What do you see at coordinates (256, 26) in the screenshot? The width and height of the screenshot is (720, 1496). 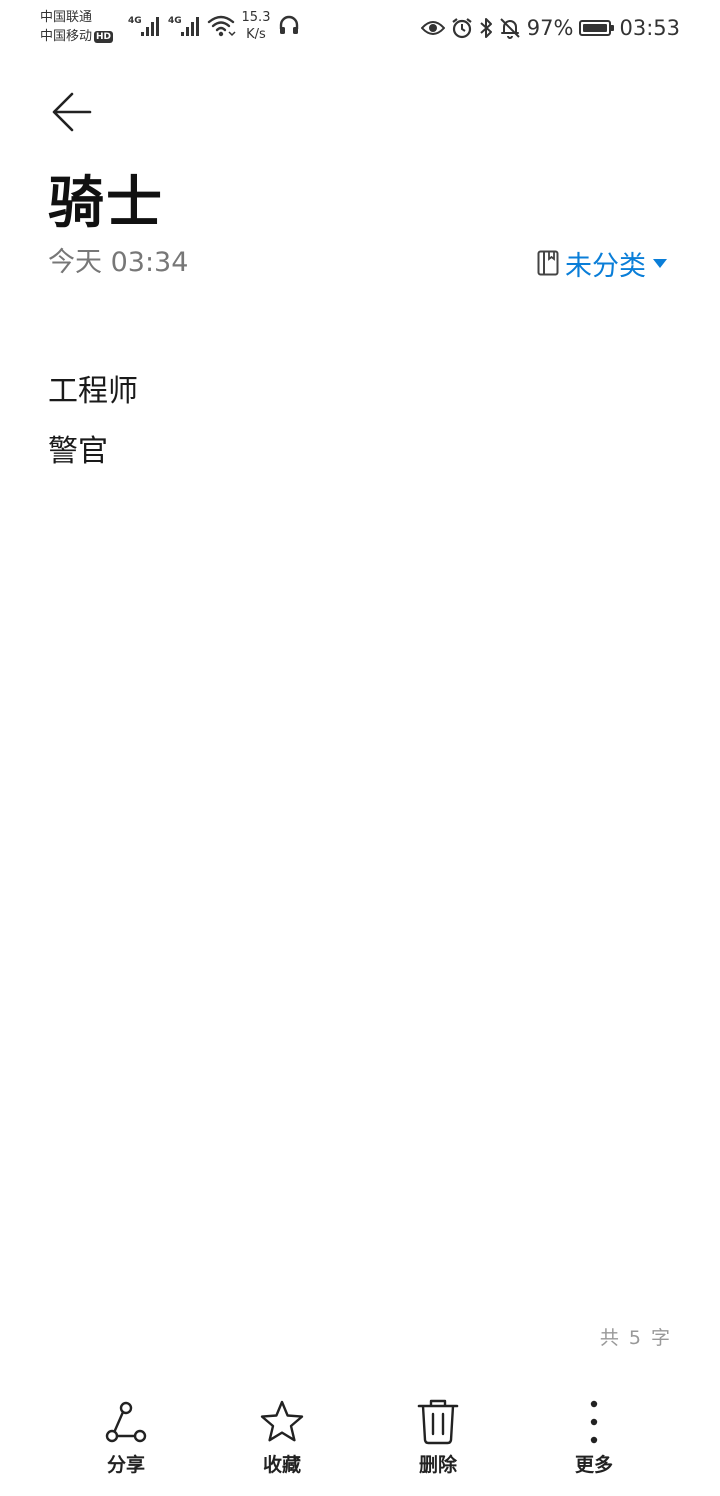 I see `network-speed: 15.3 K/s` at bounding box center [256, 26].